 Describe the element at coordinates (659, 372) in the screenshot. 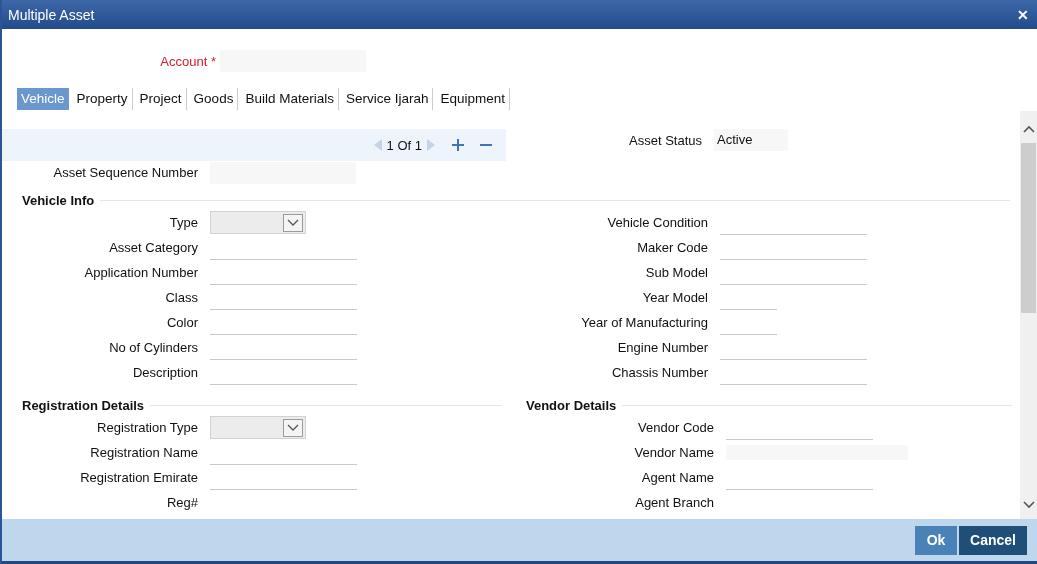

I see `field-label: Chassis Number` at that location.